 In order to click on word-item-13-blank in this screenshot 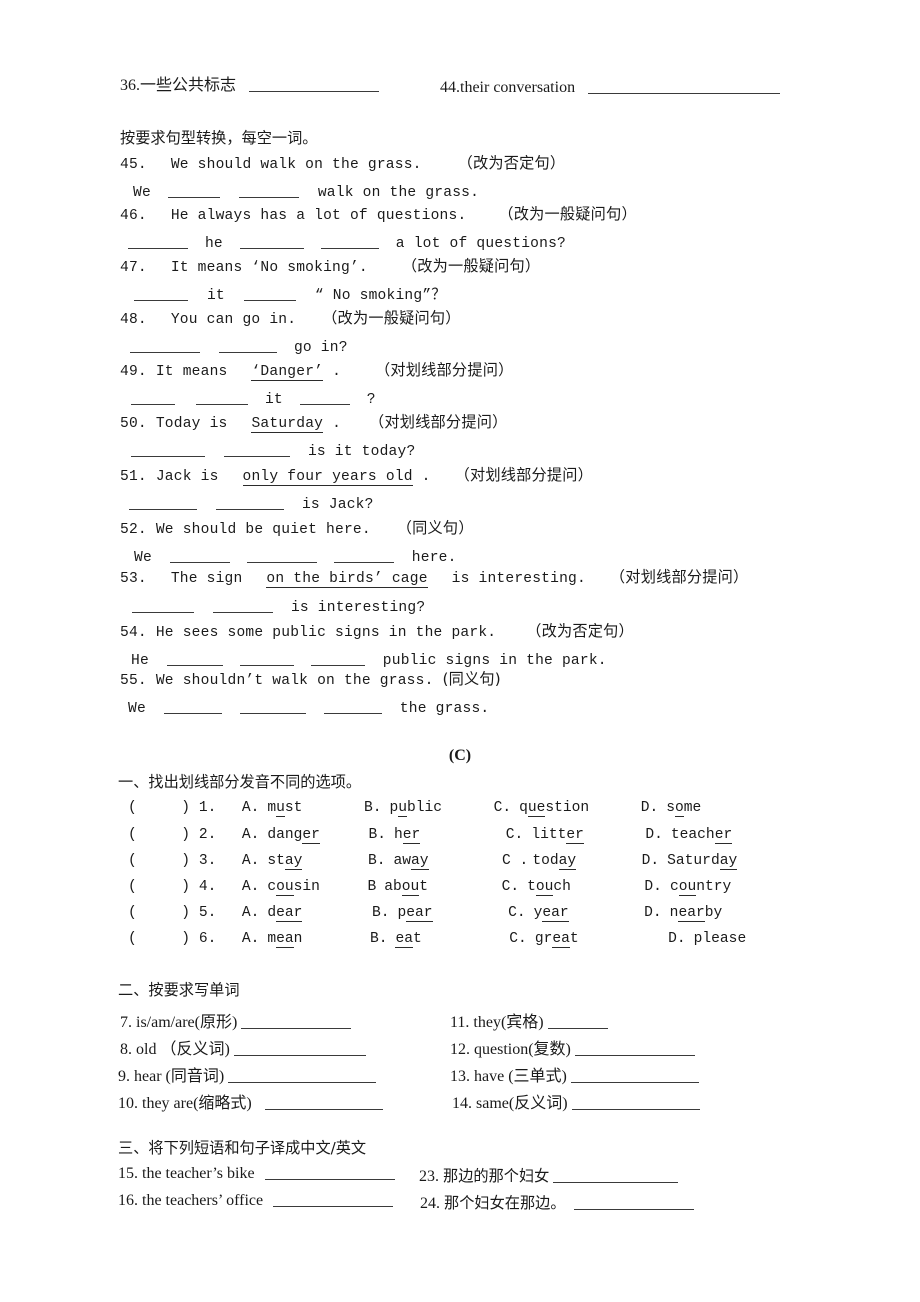, I will do `click(634, 1075)`.